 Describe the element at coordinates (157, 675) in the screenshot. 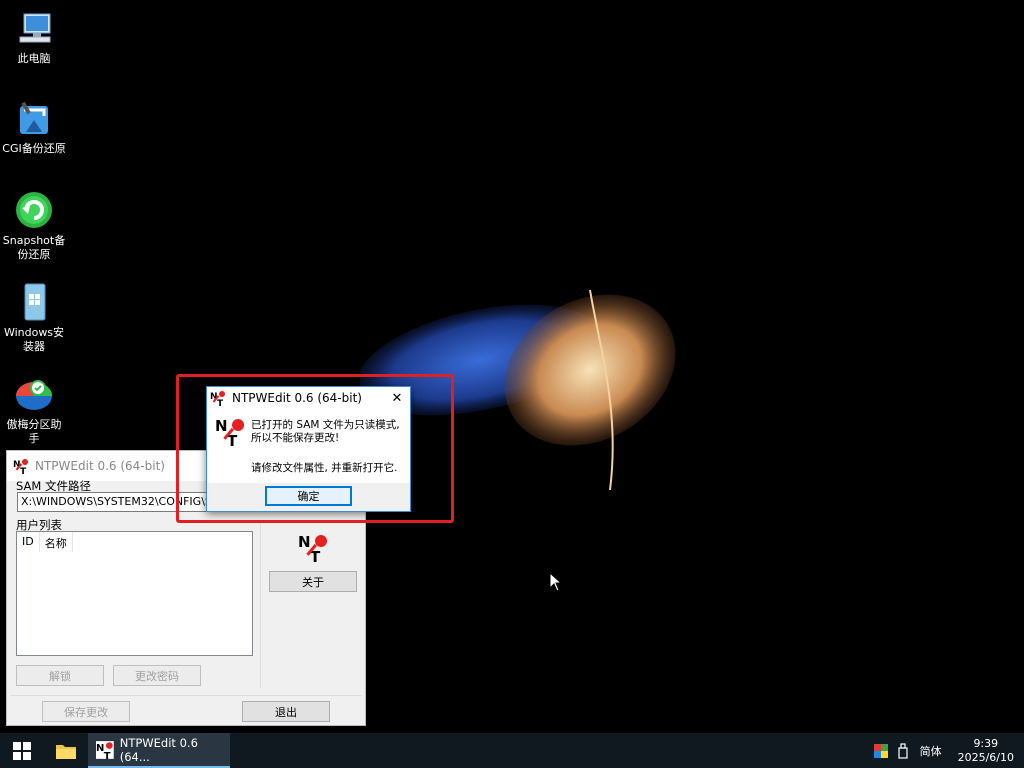

I see `change-password-button: 更改密码` at that location.